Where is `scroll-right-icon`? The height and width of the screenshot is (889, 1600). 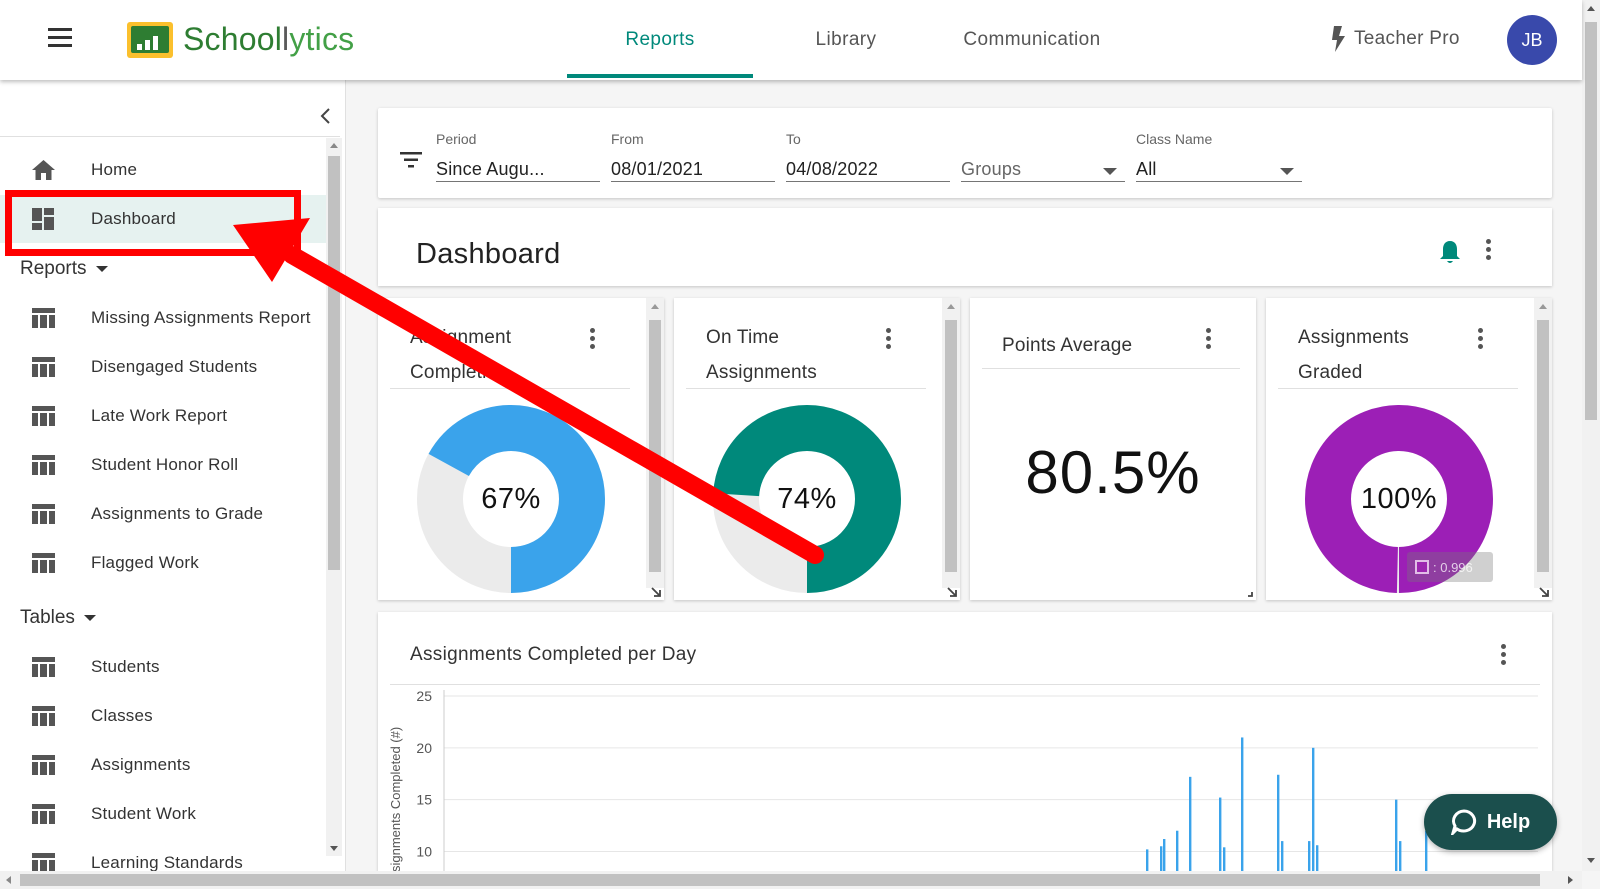 scroll-right-icon is located at coordinates (1570, 880).